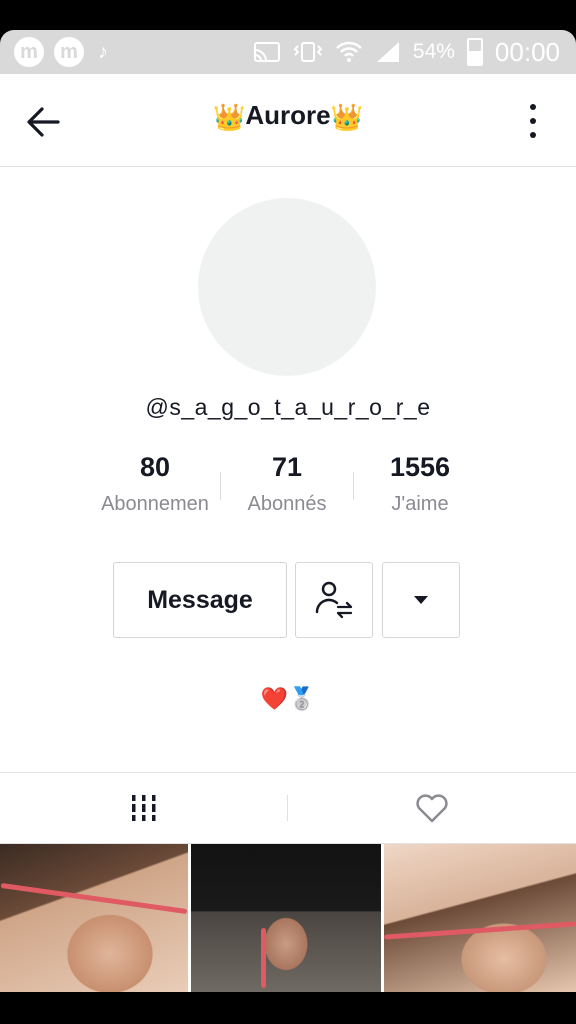  I want to click on avatar, so click(287, 287).